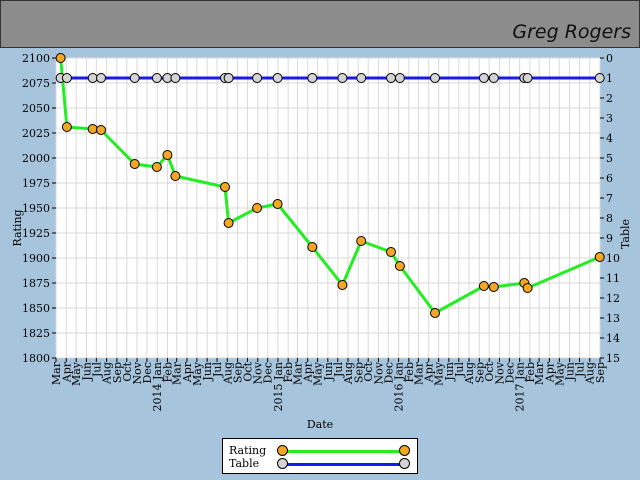 The height and width of the screenshot is (480, 640). I want to click on y2-tick-label: 7, so click(609, 198).